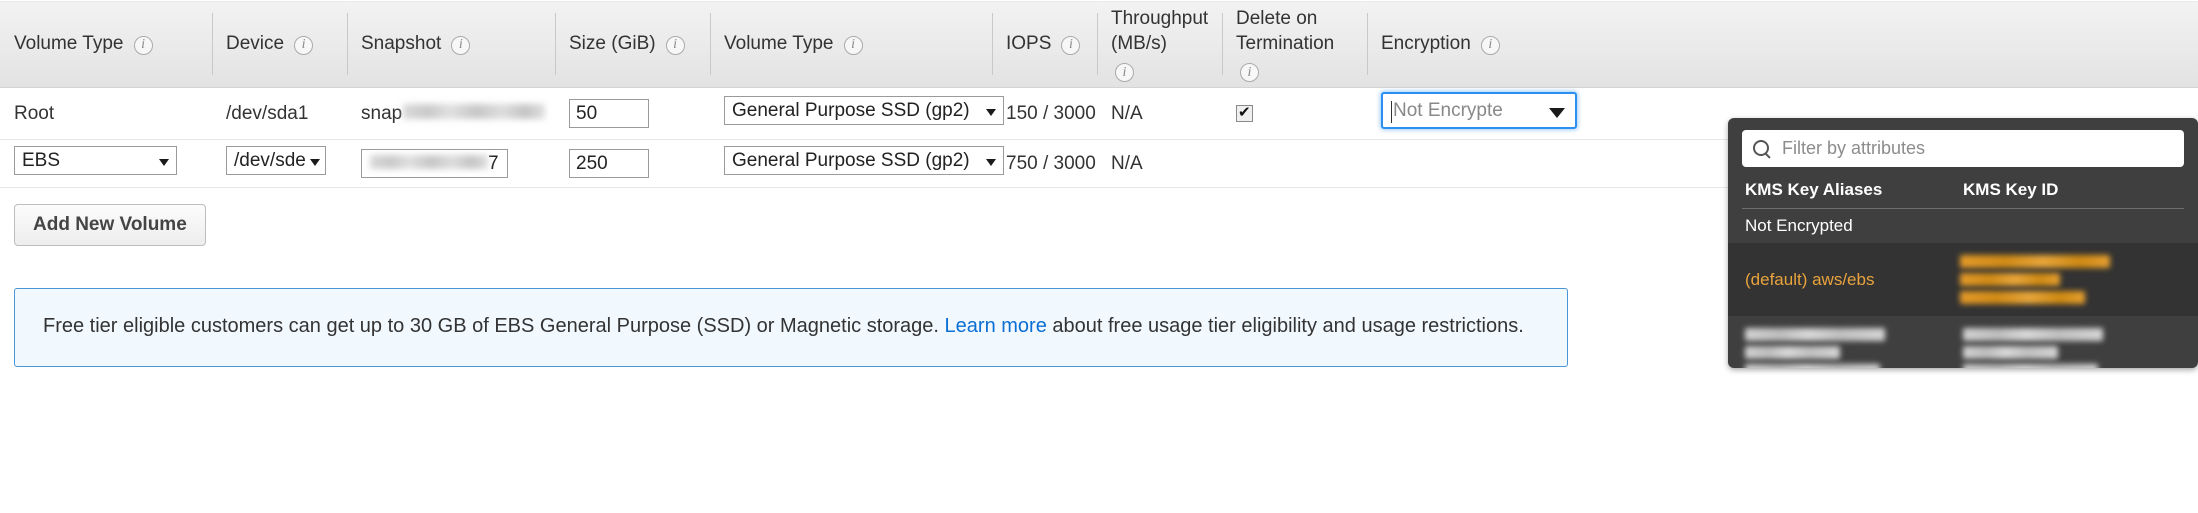 This screenshot has width=2198, height=513. Describe the element at coordinates (270, 161) in the screenshot. I see `device-select-value: /dev/sde` at that location.